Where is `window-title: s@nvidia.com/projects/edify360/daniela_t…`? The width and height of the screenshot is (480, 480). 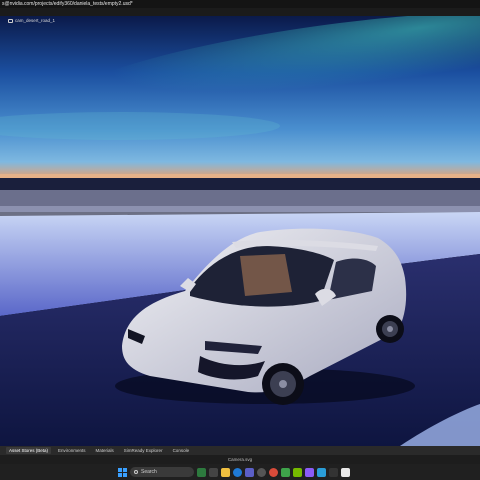
window-title: s@nvidia.com/projects/edify360/daniela_t… is located at coordinates (67, 4).